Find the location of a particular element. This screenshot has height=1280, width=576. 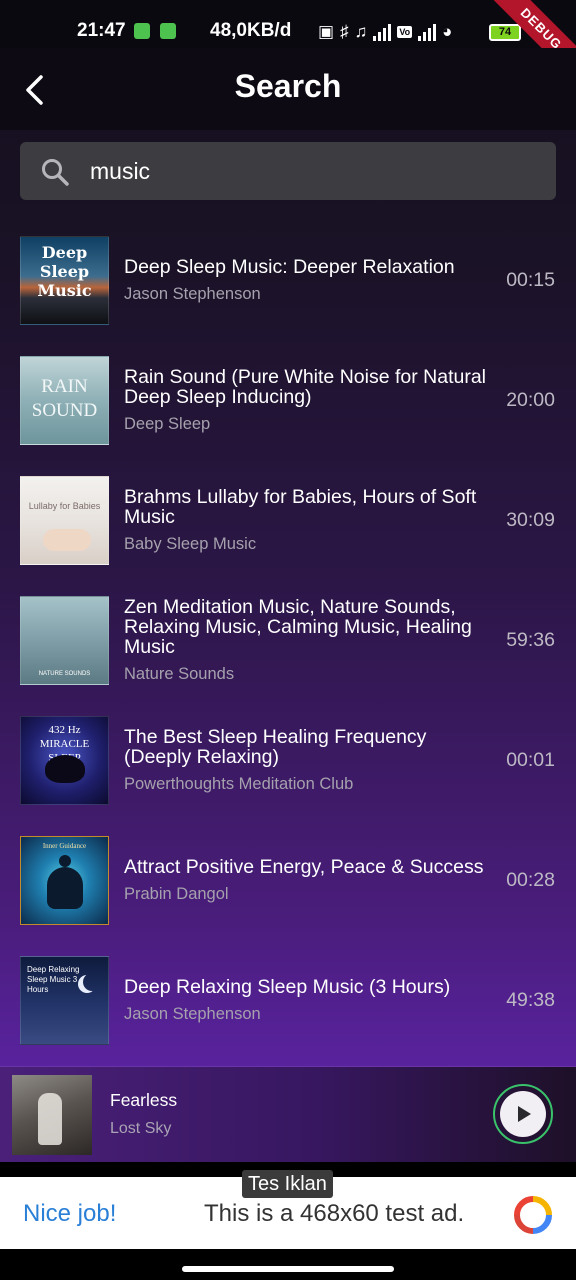

baby-shape is located at coordinates (67, 540).